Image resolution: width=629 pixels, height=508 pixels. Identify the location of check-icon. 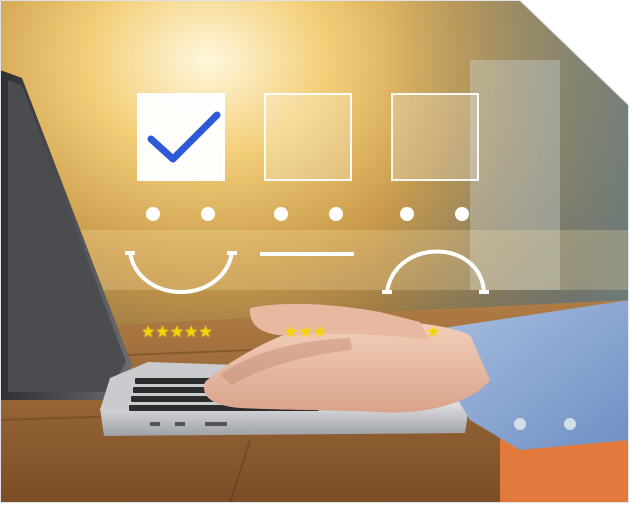
(184, 137).